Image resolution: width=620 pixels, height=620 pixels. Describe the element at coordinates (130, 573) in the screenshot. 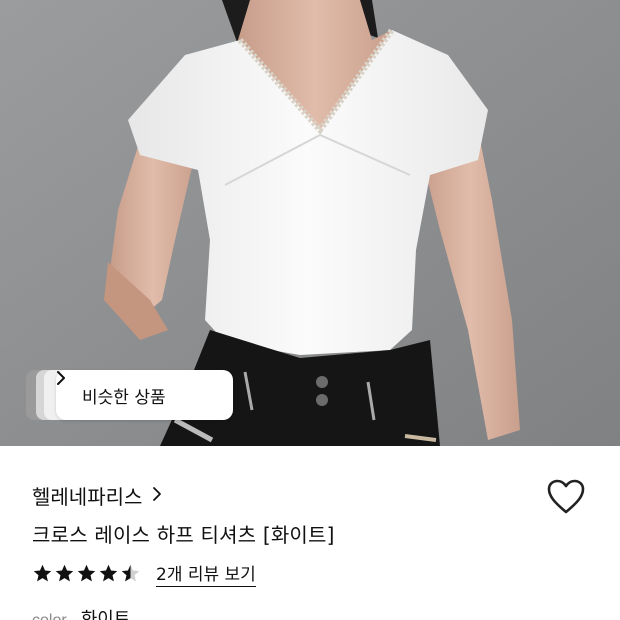

I see `star-half-icon` at that location.